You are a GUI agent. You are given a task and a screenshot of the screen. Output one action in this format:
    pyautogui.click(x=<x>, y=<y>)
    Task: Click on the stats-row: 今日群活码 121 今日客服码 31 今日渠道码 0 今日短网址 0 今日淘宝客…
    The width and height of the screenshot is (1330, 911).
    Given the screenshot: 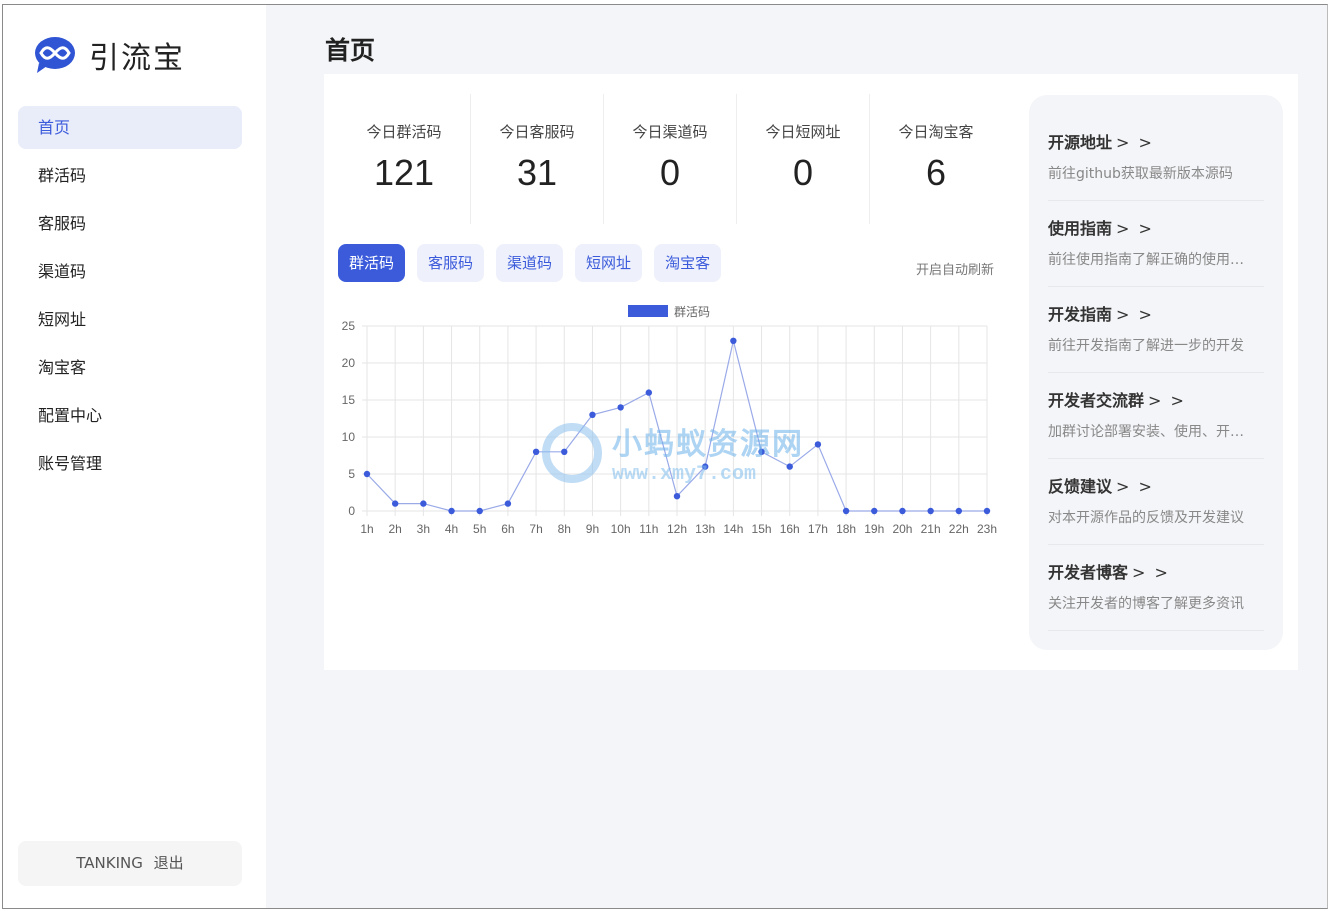 What is the action you would take?
    pyautogui.click(x=670, y=159)
    